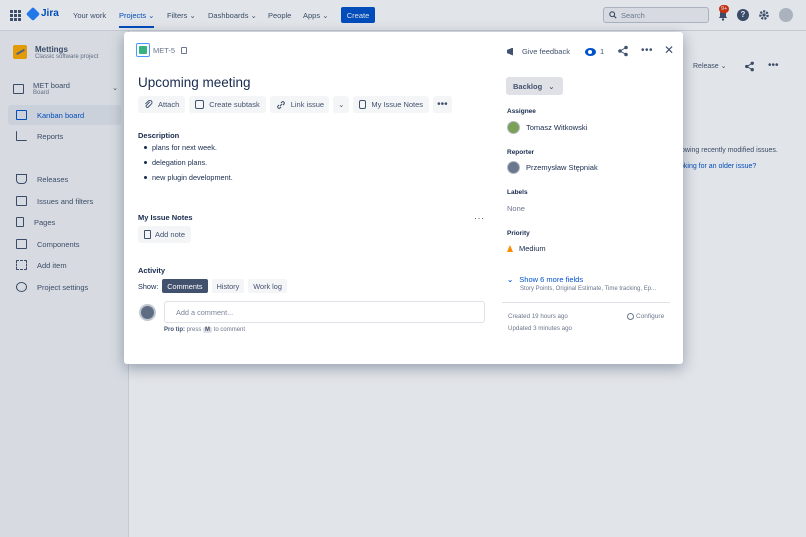 This screenshot has width=806, height=537. What do you see at coordinates (280, 104) in the screenshot?
I see `link-icon` at bounding box center [280, 104].